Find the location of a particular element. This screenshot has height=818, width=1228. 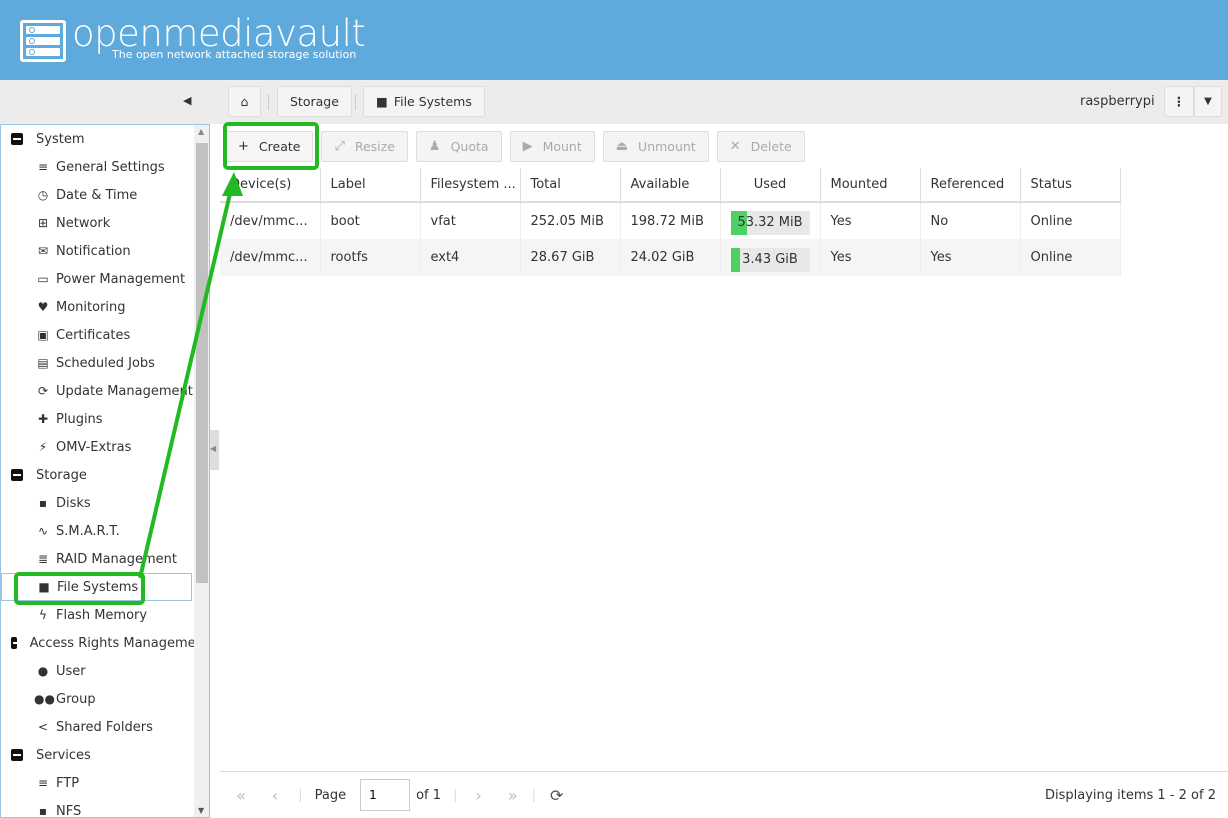

create-icon: + is located at coordinates (243, 146).